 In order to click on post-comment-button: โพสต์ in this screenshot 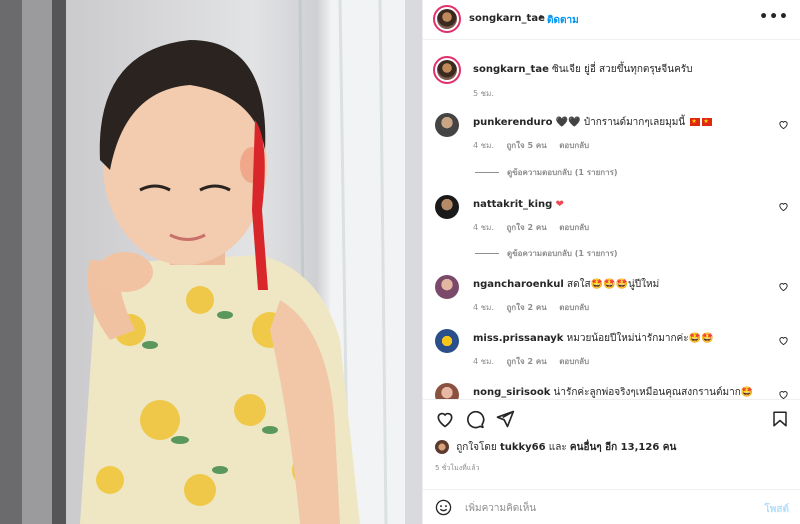, I will do `click(776, 509)`.